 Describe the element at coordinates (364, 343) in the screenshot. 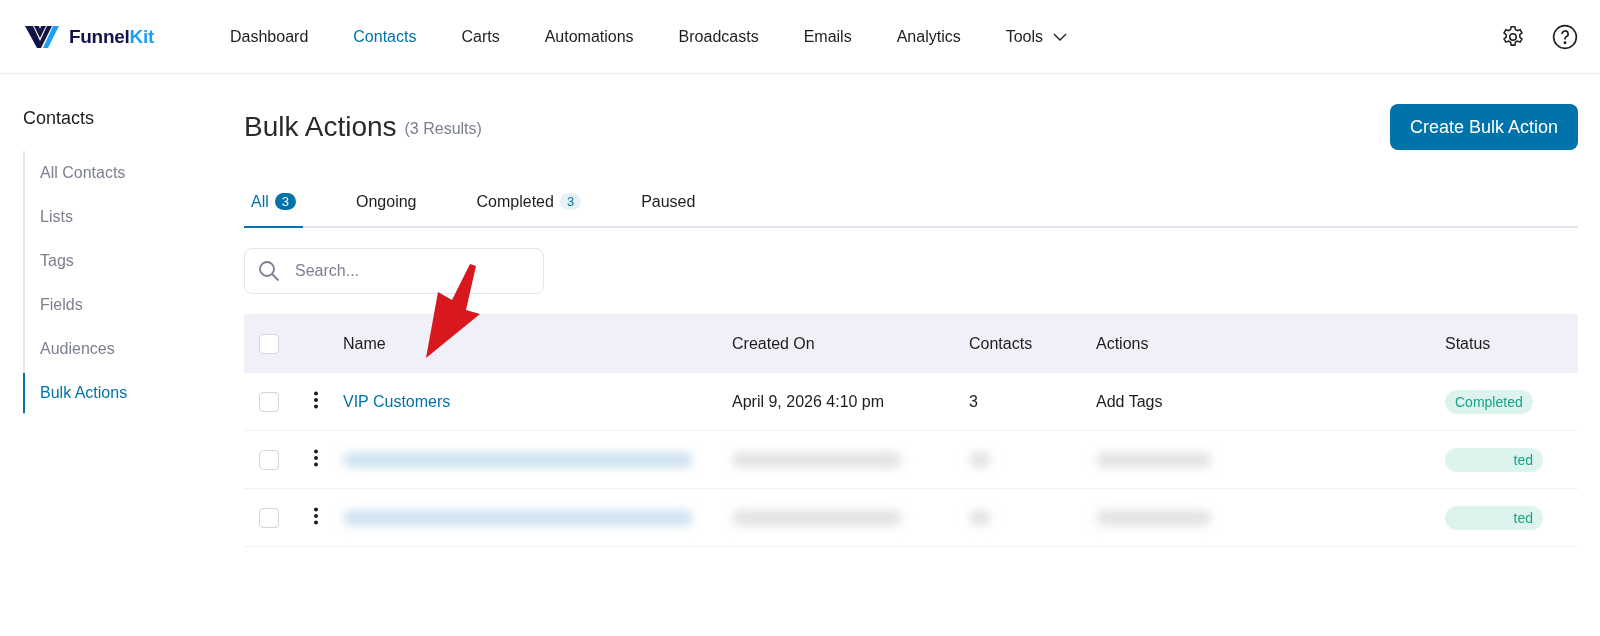

I see `column-header: Name` at that location.